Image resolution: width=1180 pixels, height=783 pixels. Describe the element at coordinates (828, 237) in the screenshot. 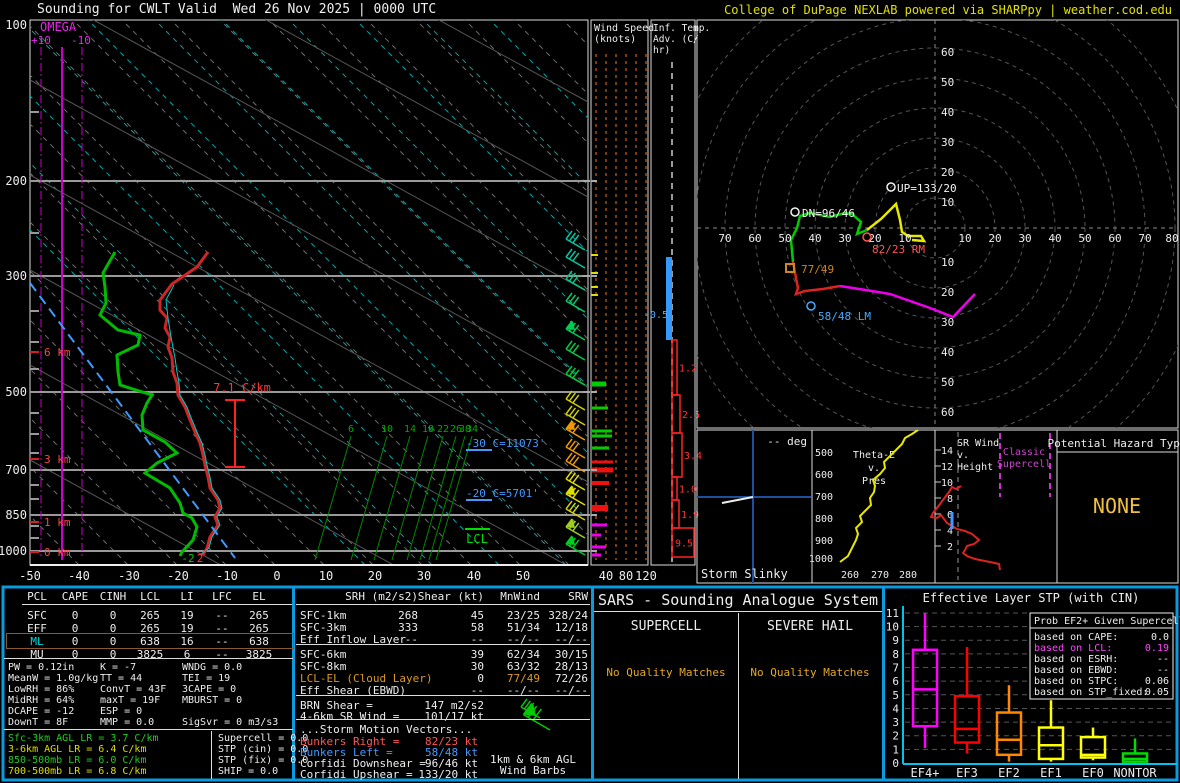

I see `segment_mid-hodo-trace` at that location.